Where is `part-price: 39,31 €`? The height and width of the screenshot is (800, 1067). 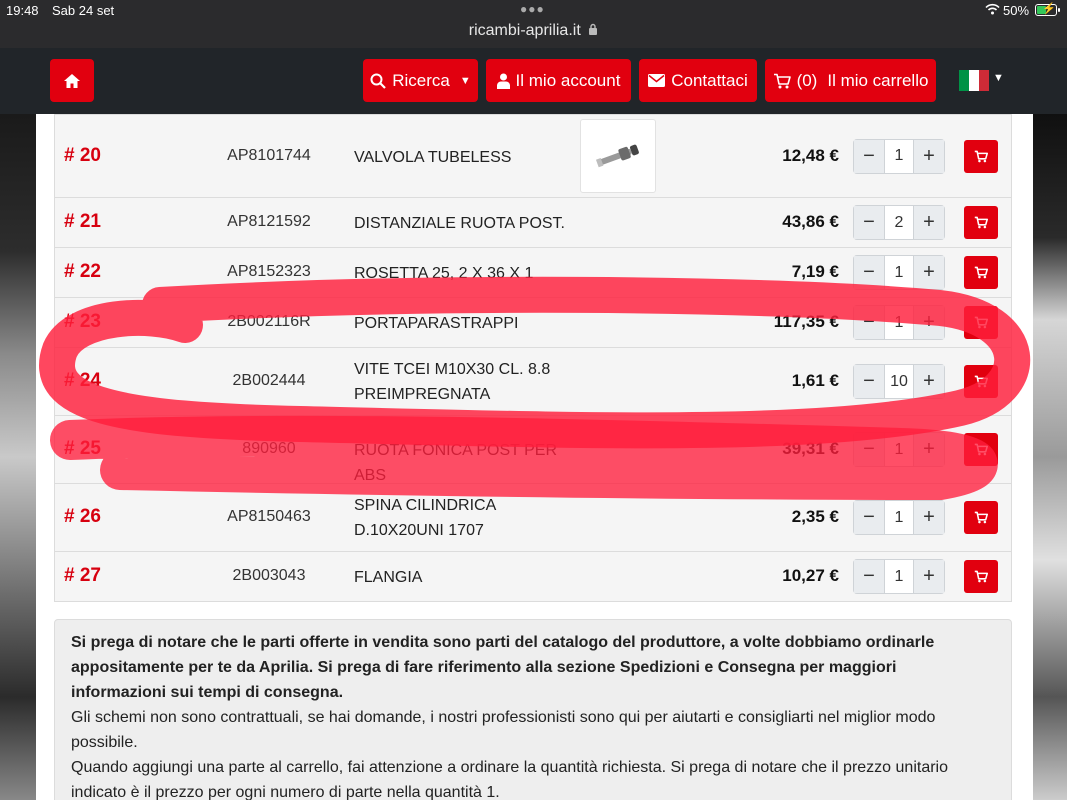
part-price: 39,31 € is located at coordinates (810, 448).